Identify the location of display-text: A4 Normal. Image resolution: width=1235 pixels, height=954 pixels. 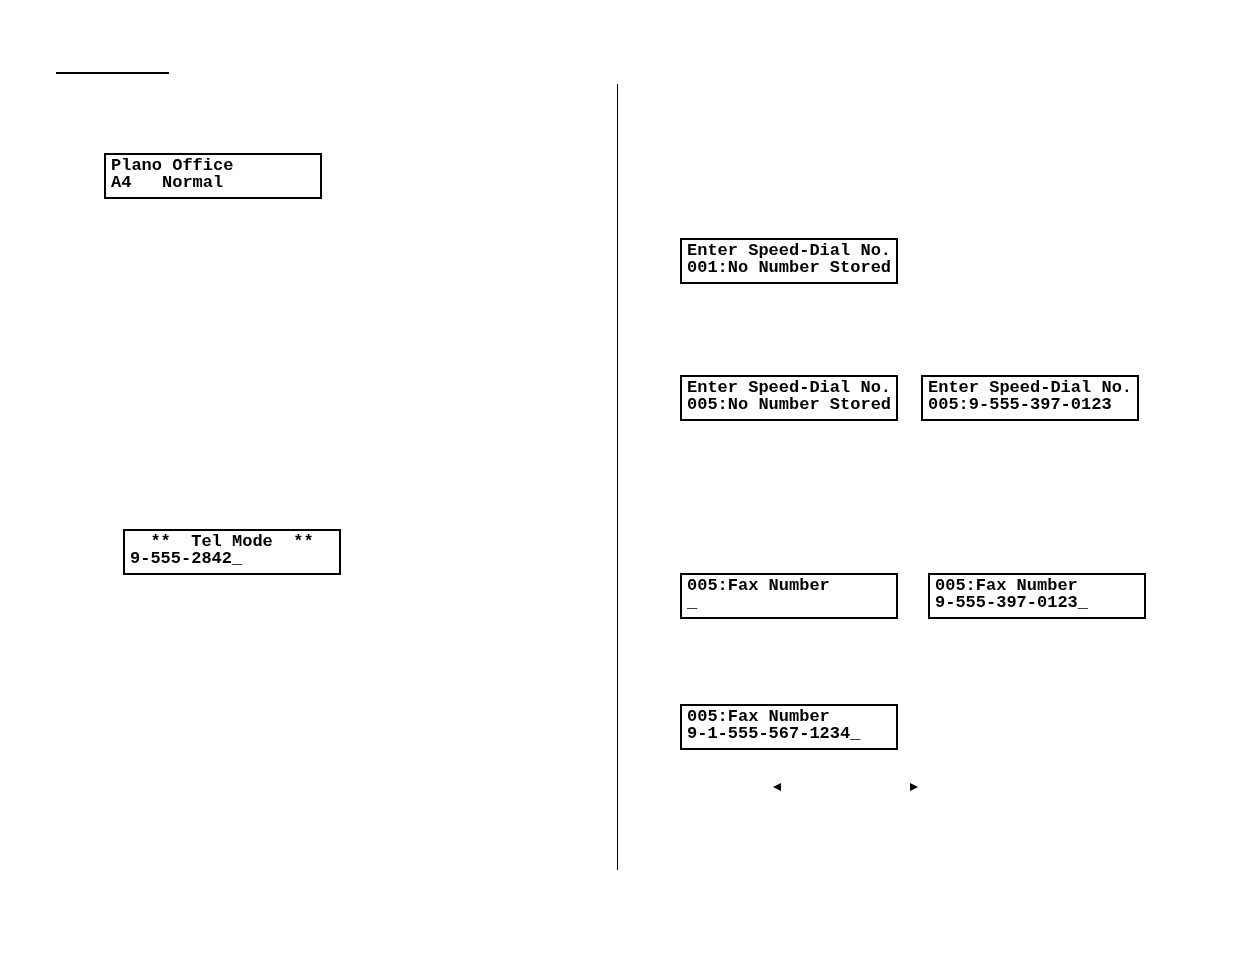
(167, 182).